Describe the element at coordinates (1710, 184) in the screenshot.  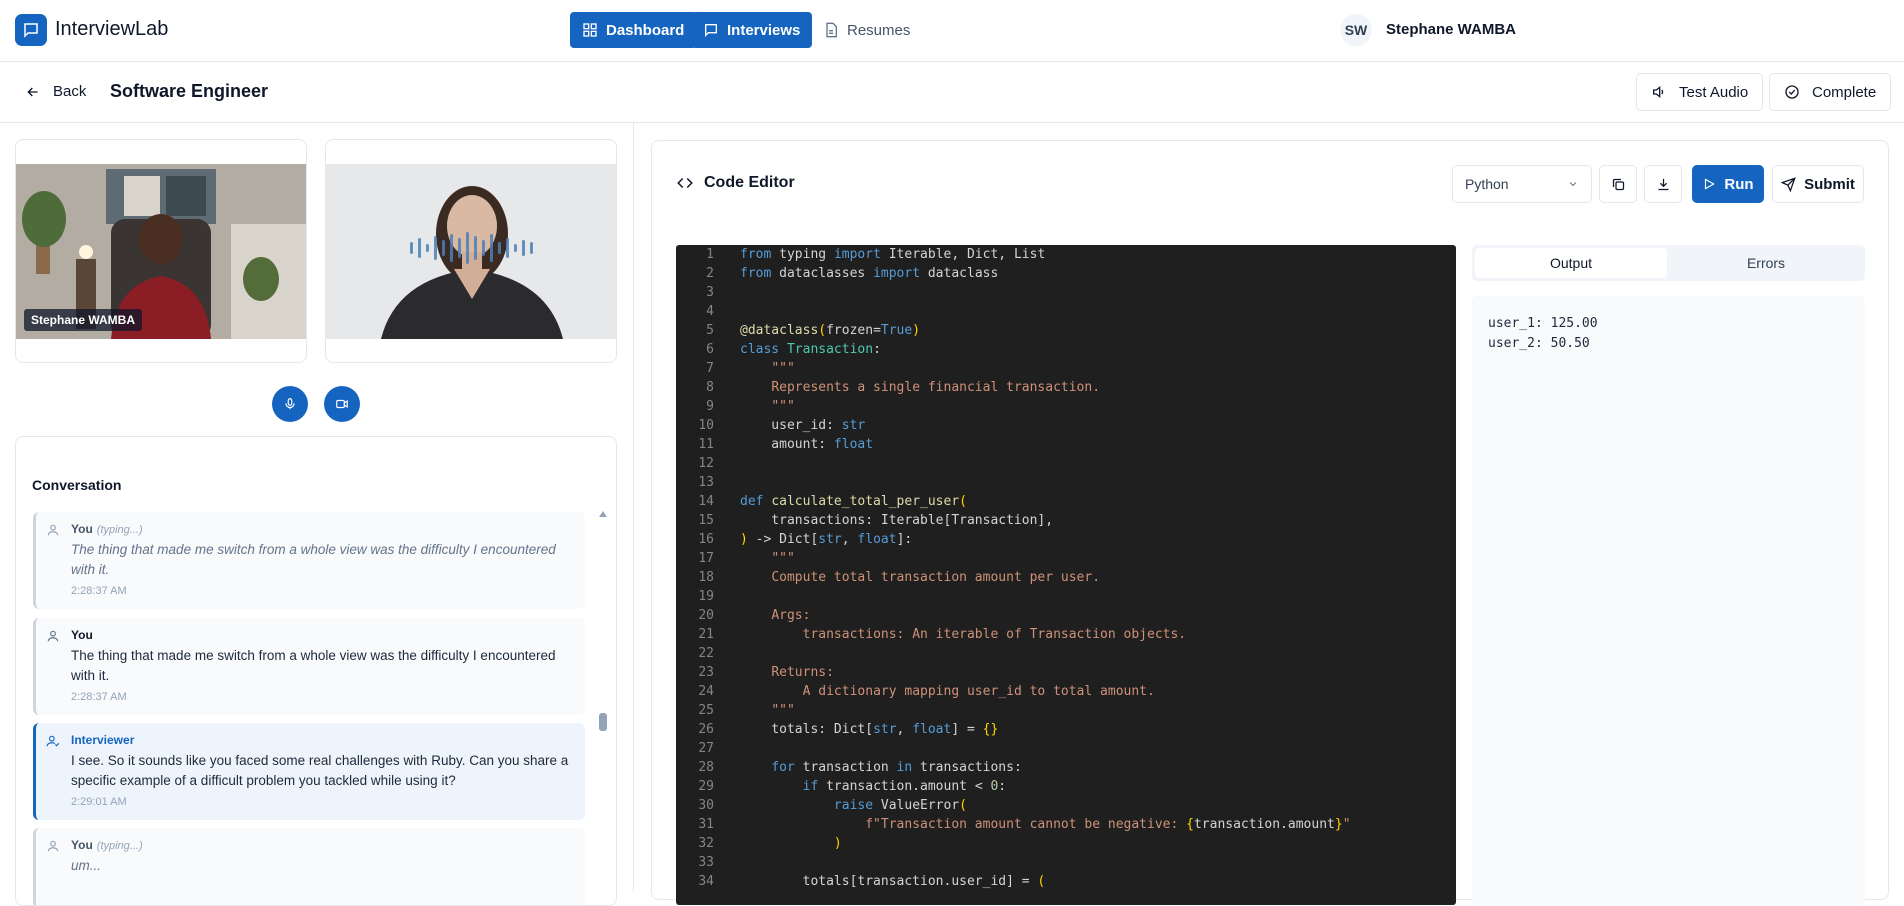
I see `play-icon` at that location.